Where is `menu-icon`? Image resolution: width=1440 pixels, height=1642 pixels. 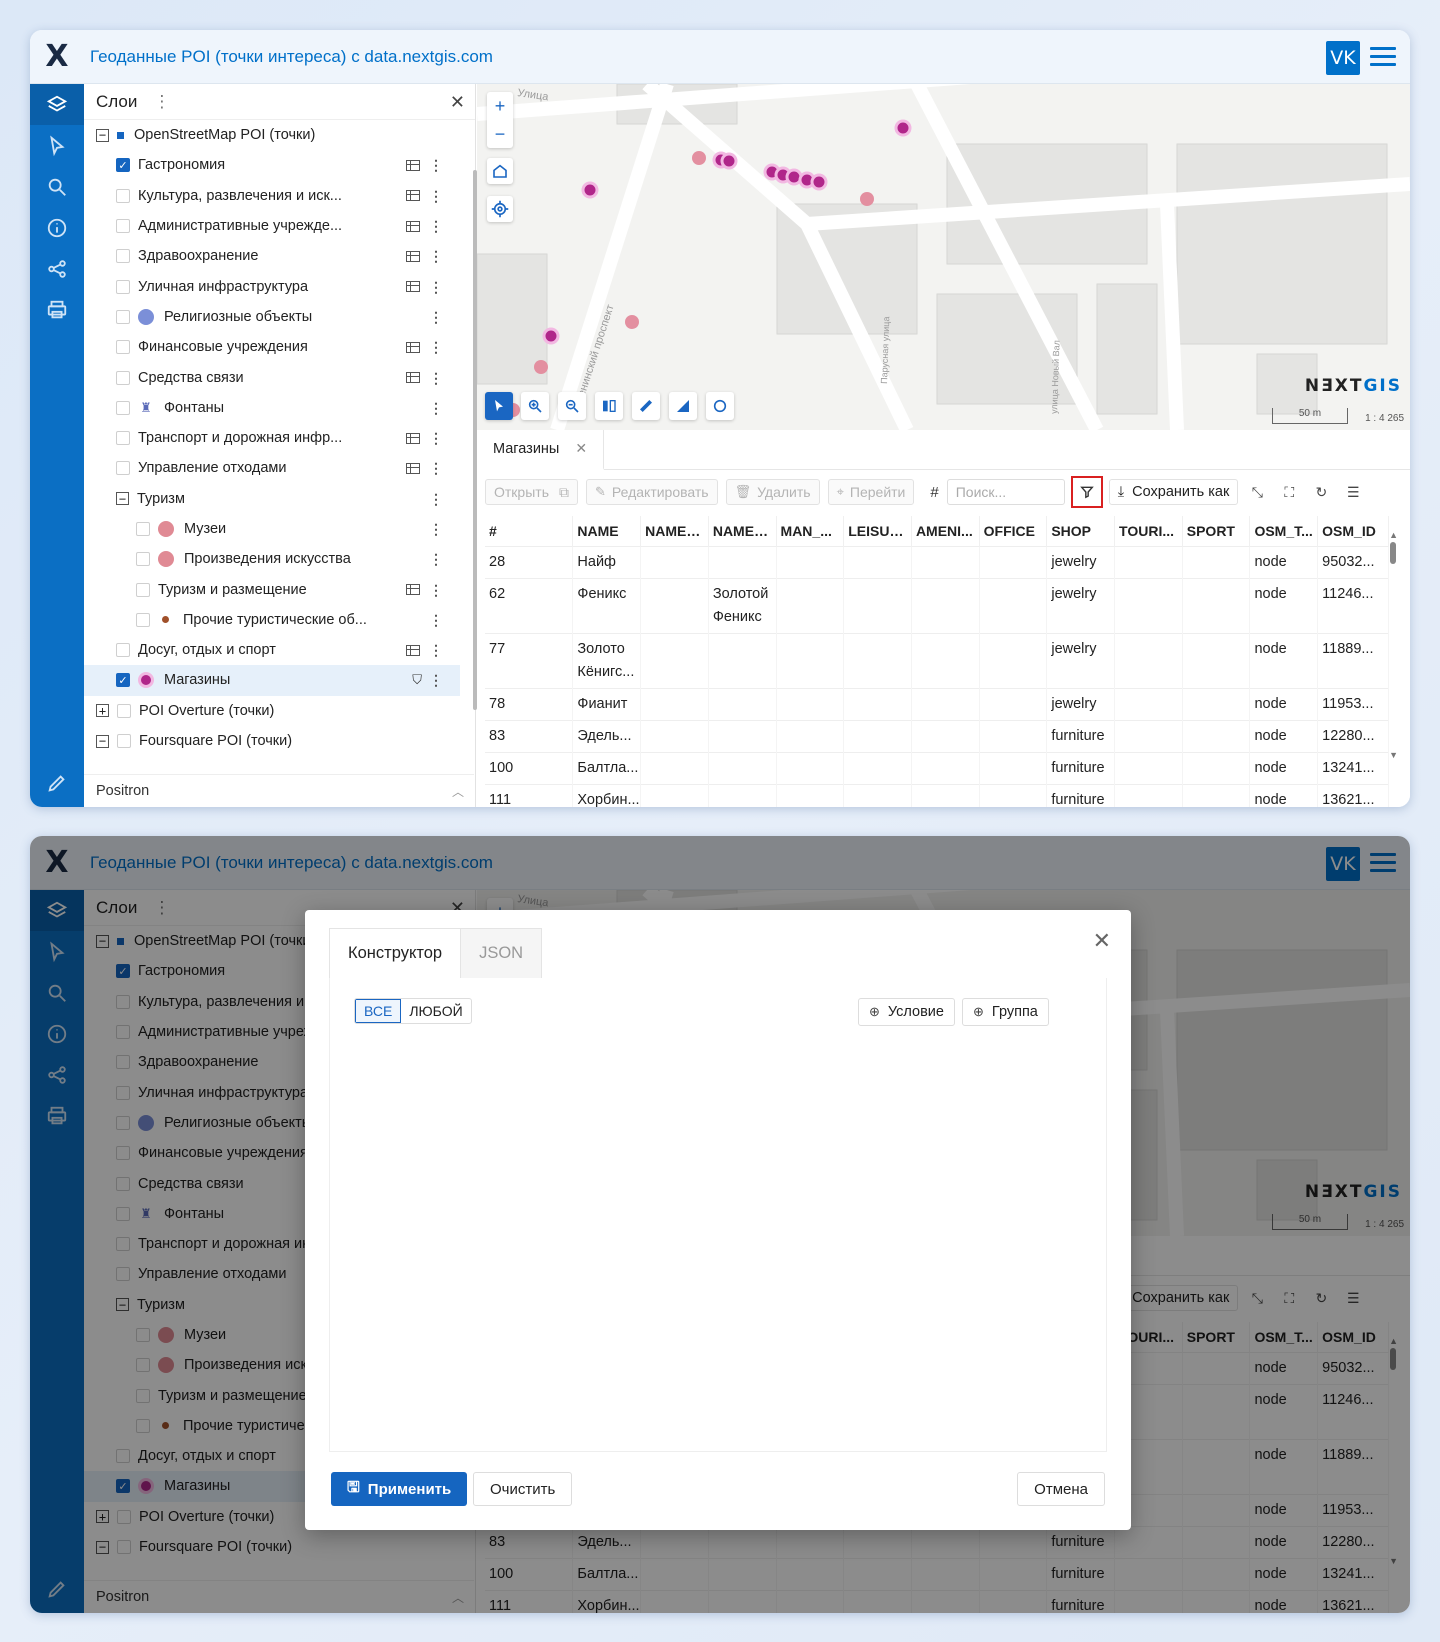
menu-icon is located at coordinates (1383, 863).